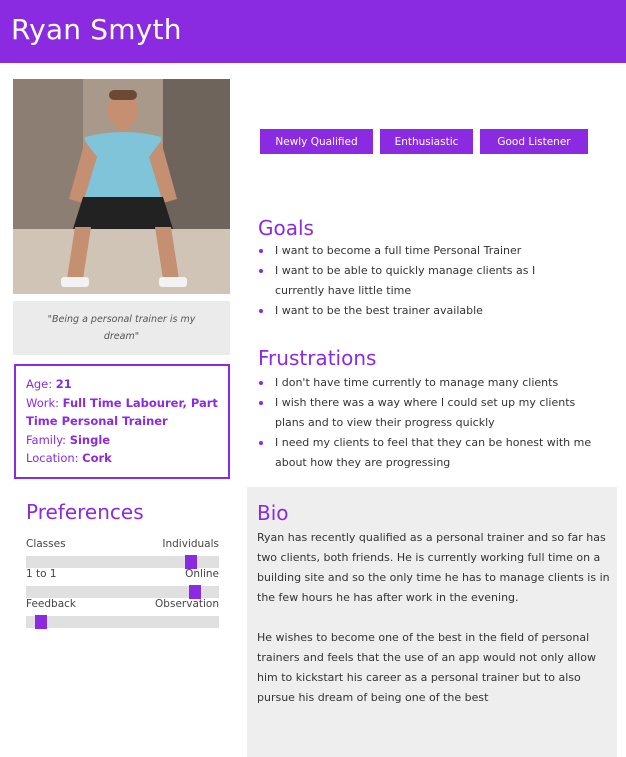 The width and height of the screenshot is (626, 757). I want to click on goal-item: I want to be the best trainer available, so click(433, 311).